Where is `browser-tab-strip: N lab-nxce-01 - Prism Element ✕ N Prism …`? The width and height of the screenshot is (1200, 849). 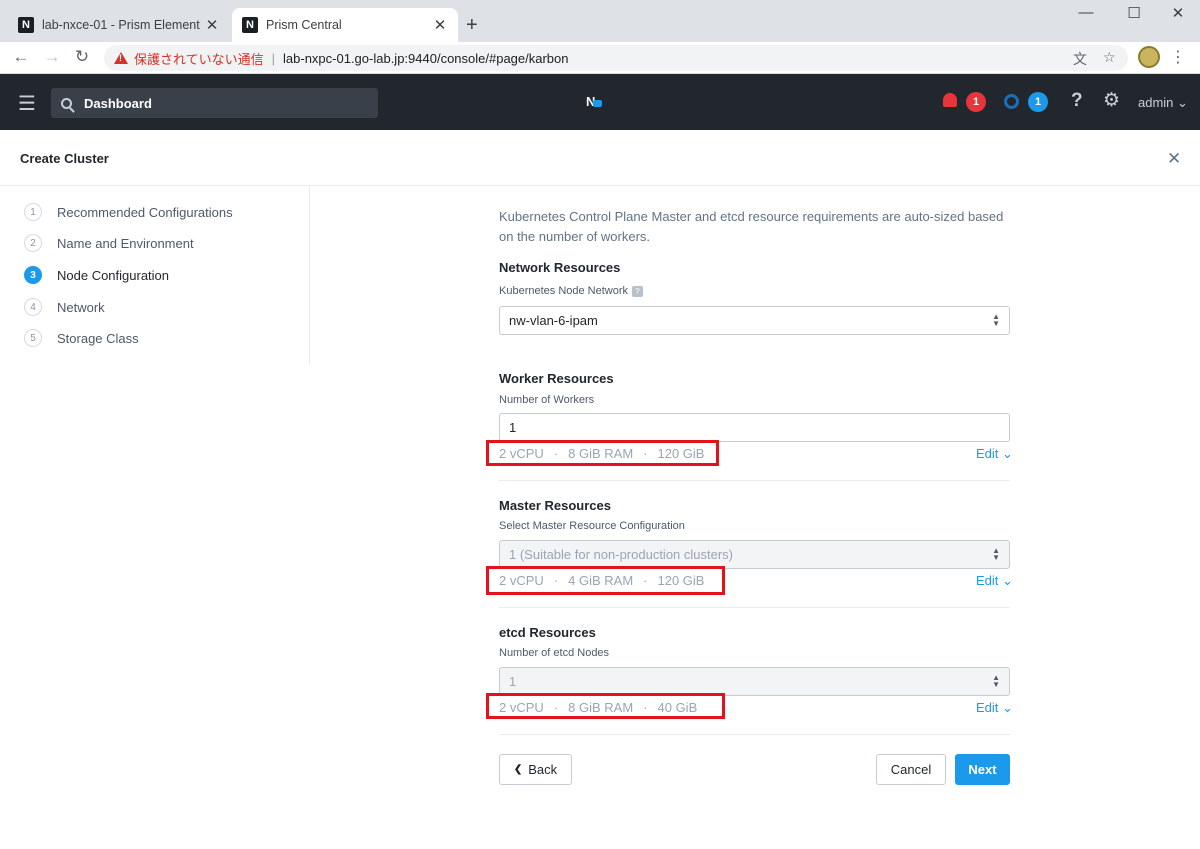 browser-tab-strip: N lab-nxce-01 - Prism Element ✕ N Prism … is located at coordinates (600, 21).